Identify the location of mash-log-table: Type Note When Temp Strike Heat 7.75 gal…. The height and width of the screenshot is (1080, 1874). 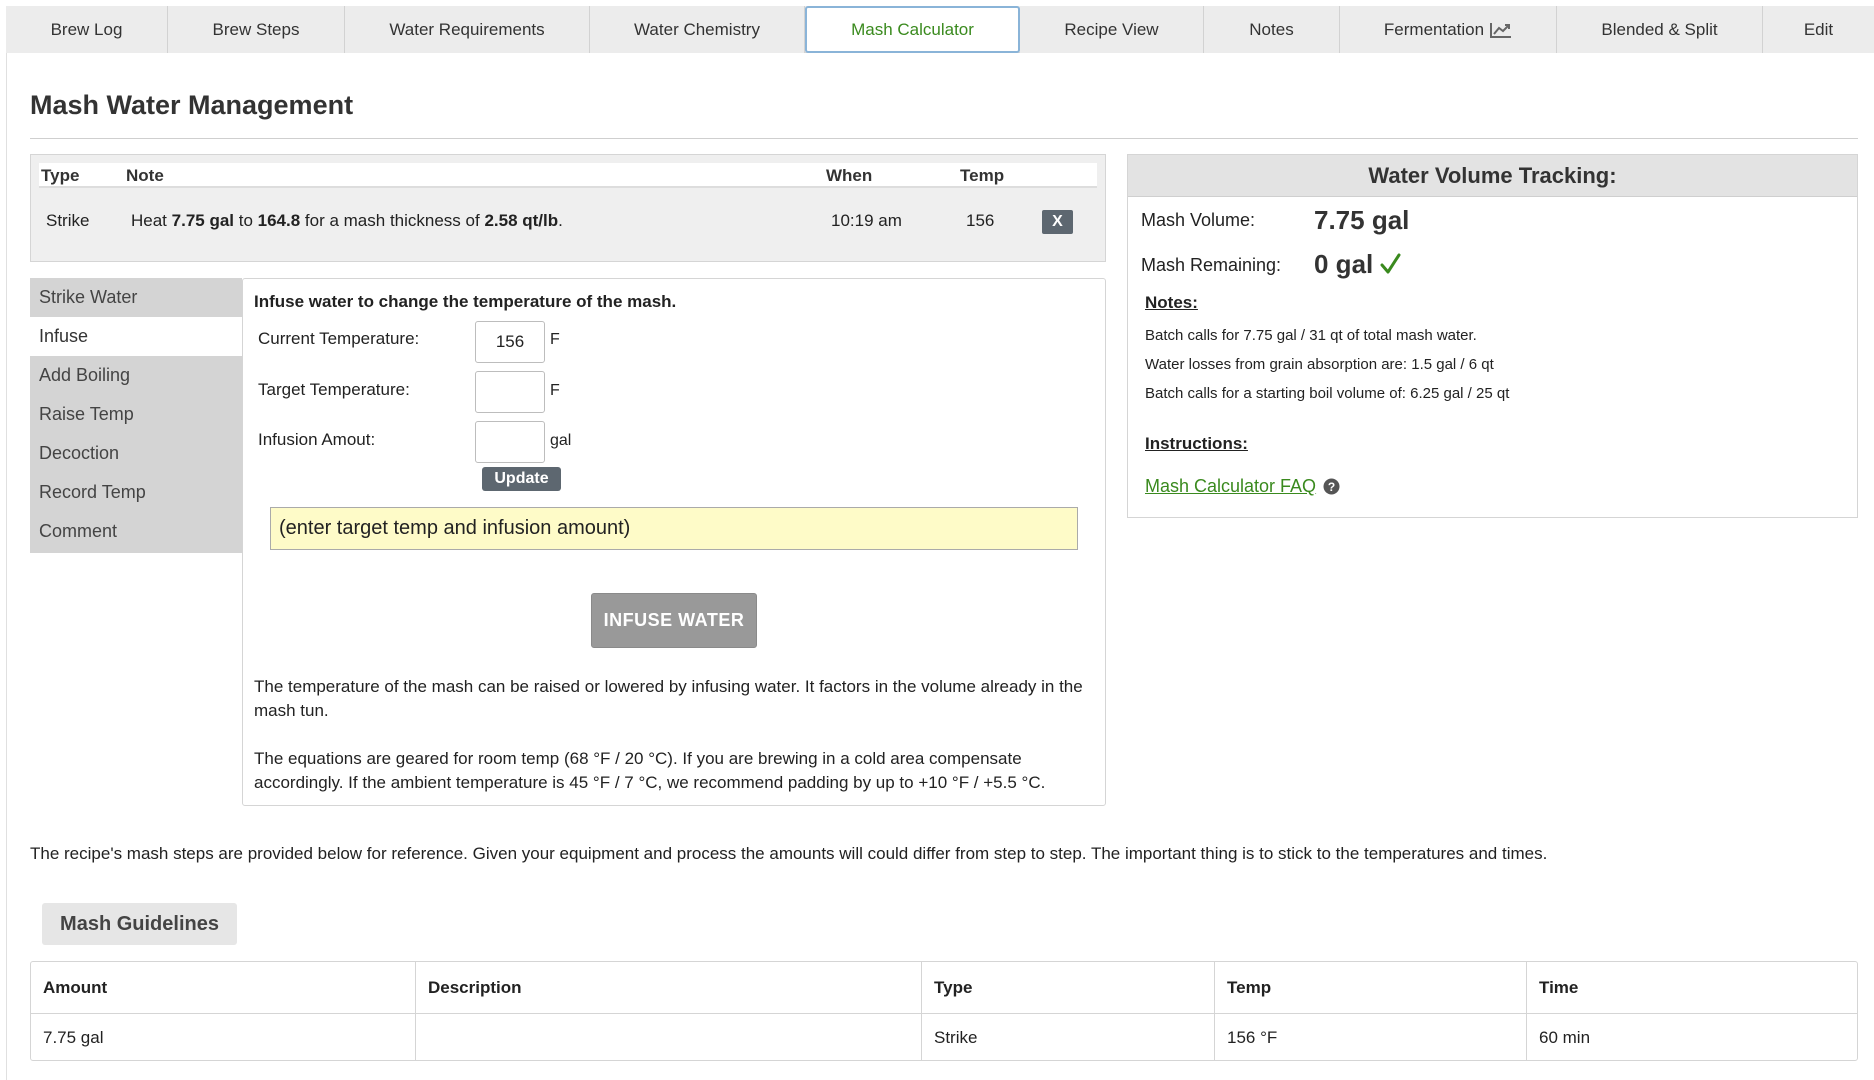
(568, 208).